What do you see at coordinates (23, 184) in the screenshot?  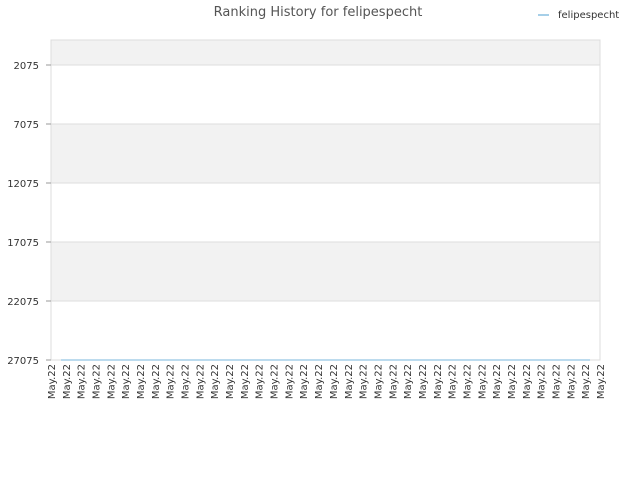 I see `y-tick-label: 12075` at bounding box center [23, 184].